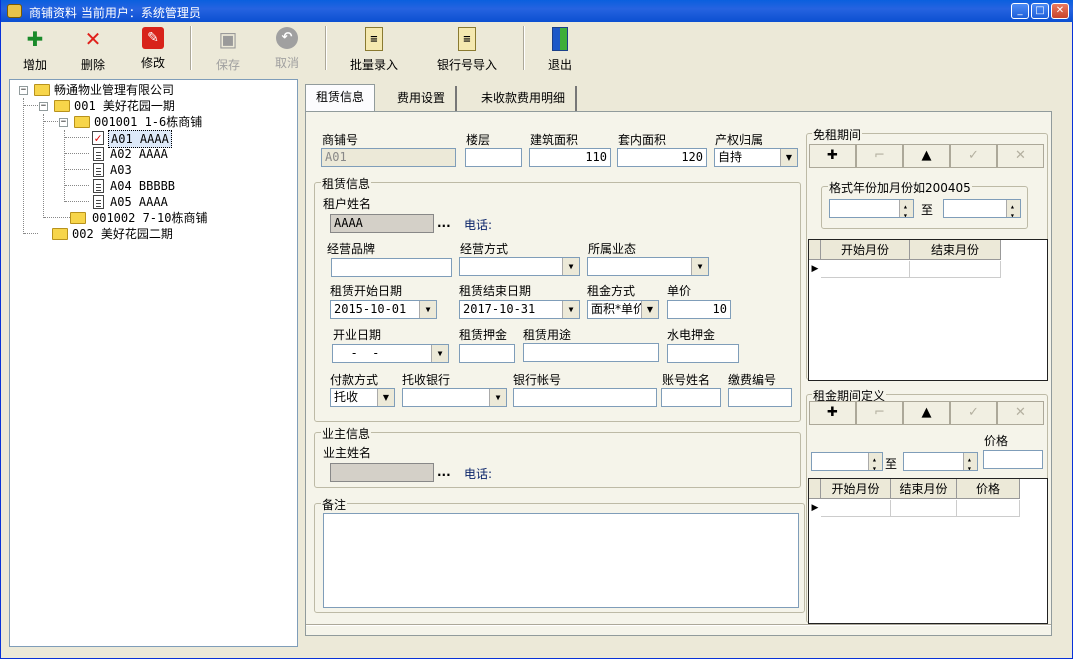 This screenshot has height=659, width=1073. I want to click on free-rent-end-spinner, so click(982, 208).